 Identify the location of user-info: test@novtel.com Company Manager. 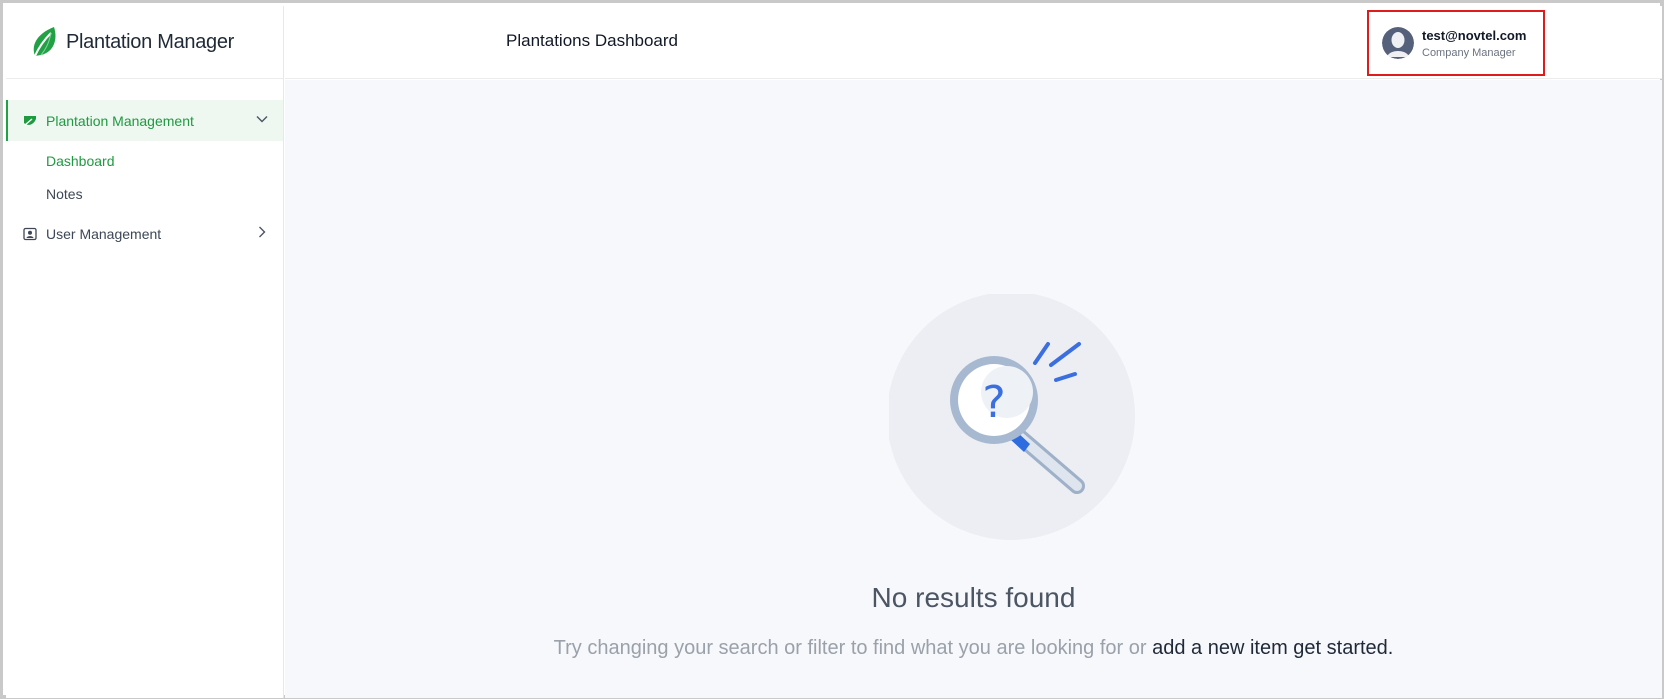
(1474, 43).